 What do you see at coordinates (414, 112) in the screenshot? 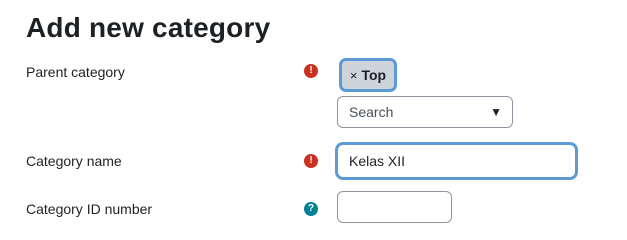
I see `search-input` at bounding box center [414, 112].